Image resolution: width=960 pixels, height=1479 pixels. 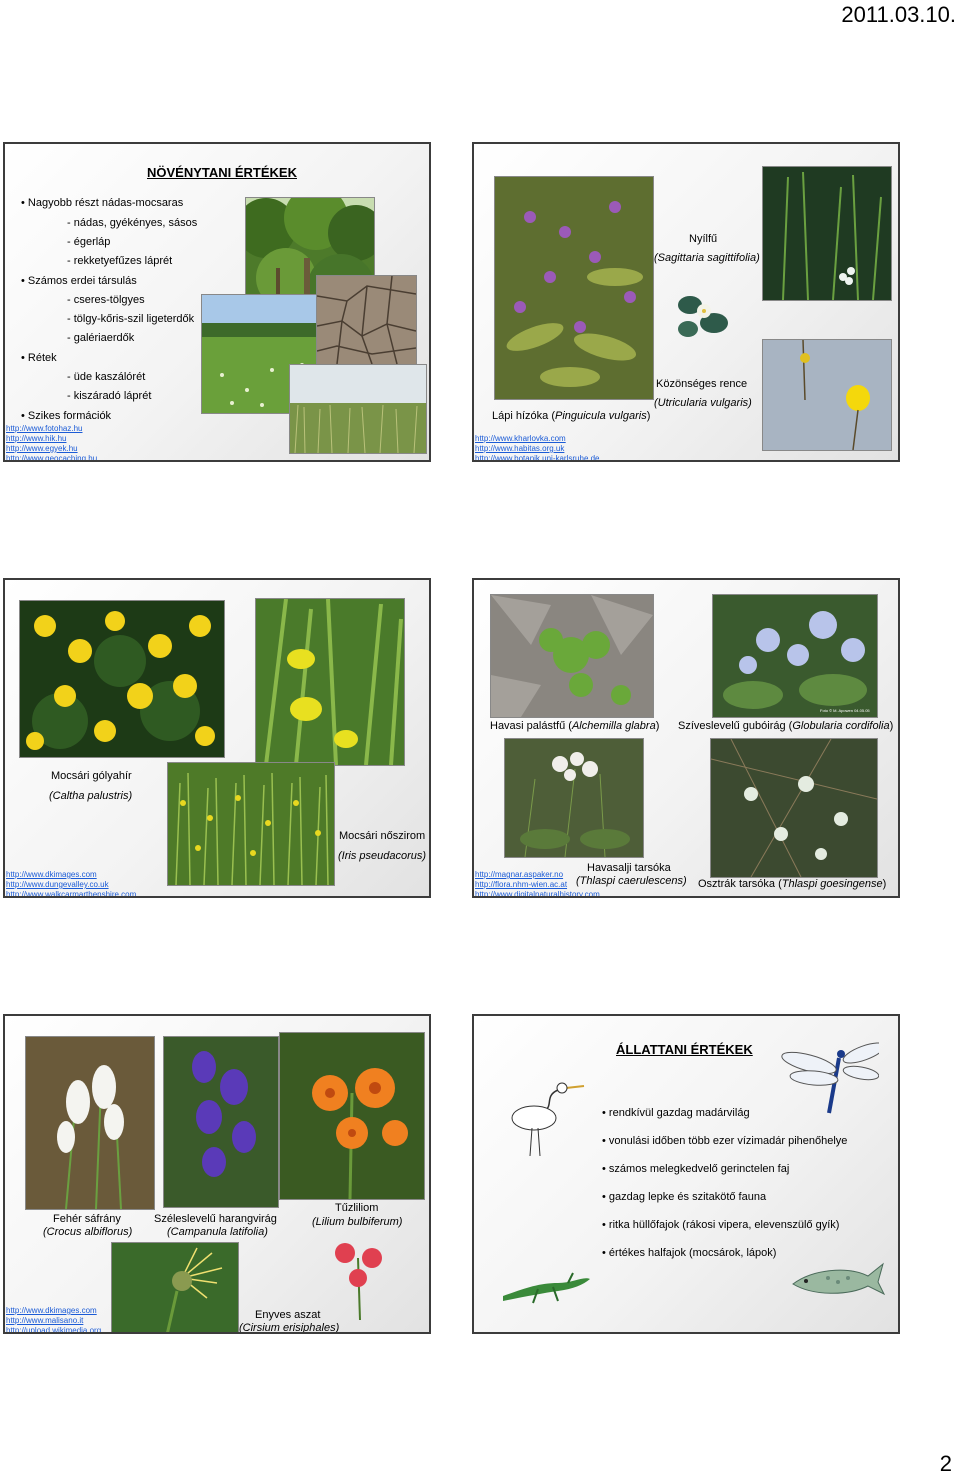 I want to click on sub-item: - galériaerdők, so click(x=101, y=338).